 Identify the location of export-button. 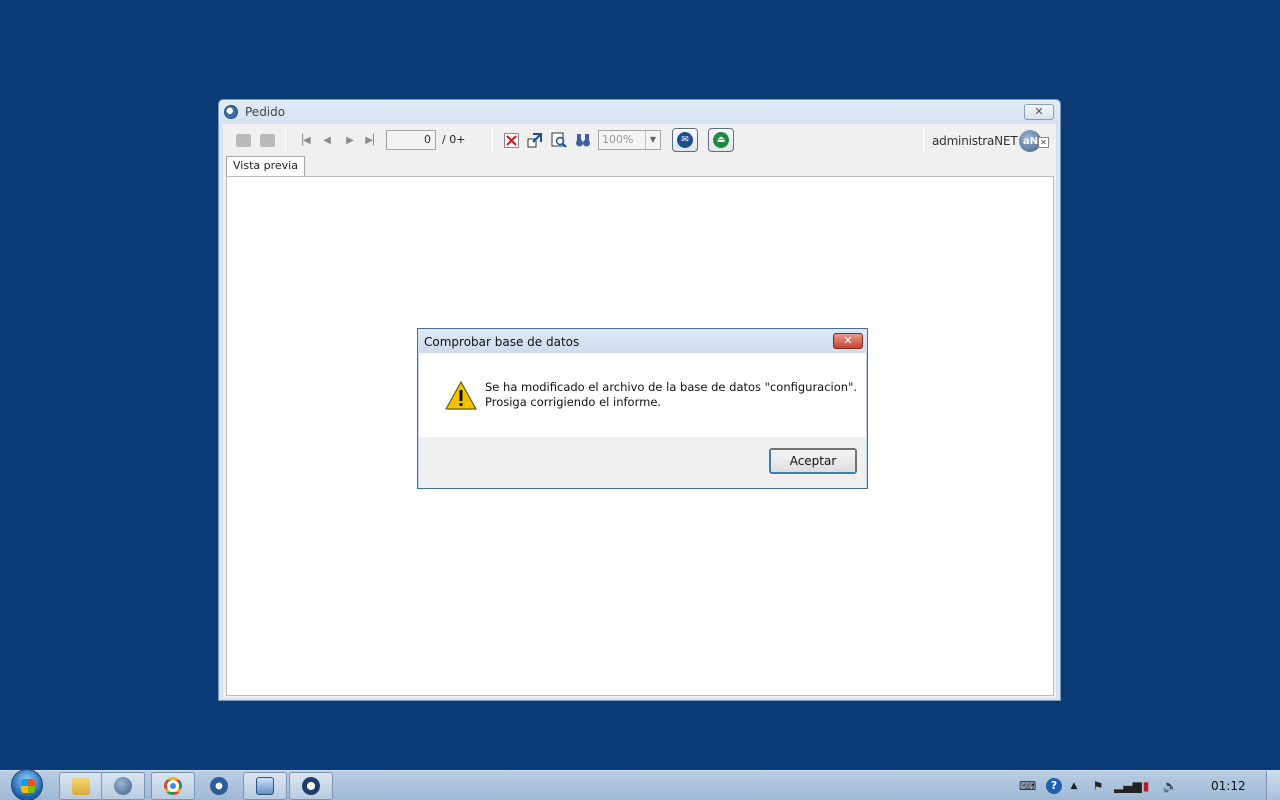
(535, 140).